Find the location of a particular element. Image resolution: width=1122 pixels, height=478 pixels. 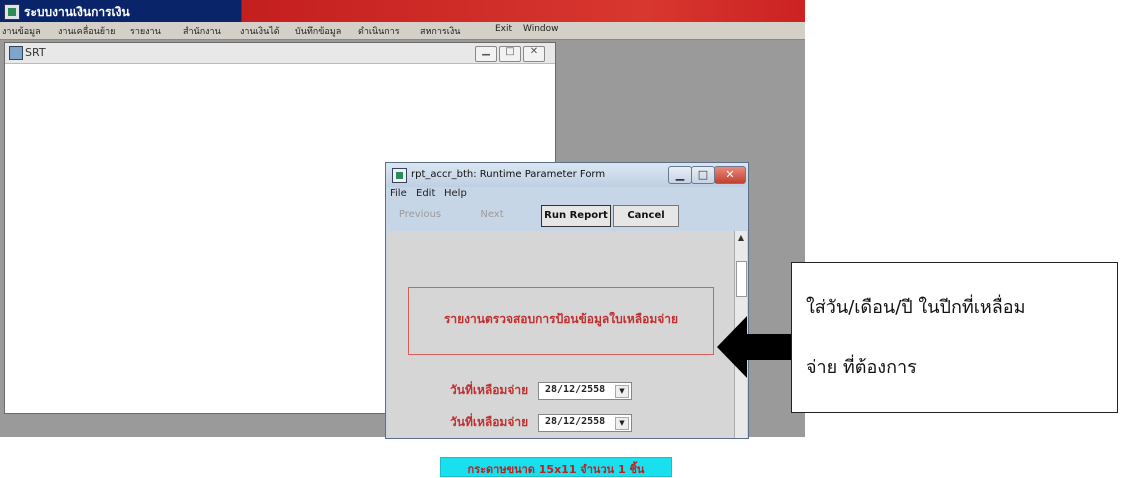

close-button: ✕ is located at coordinates (730, 175).